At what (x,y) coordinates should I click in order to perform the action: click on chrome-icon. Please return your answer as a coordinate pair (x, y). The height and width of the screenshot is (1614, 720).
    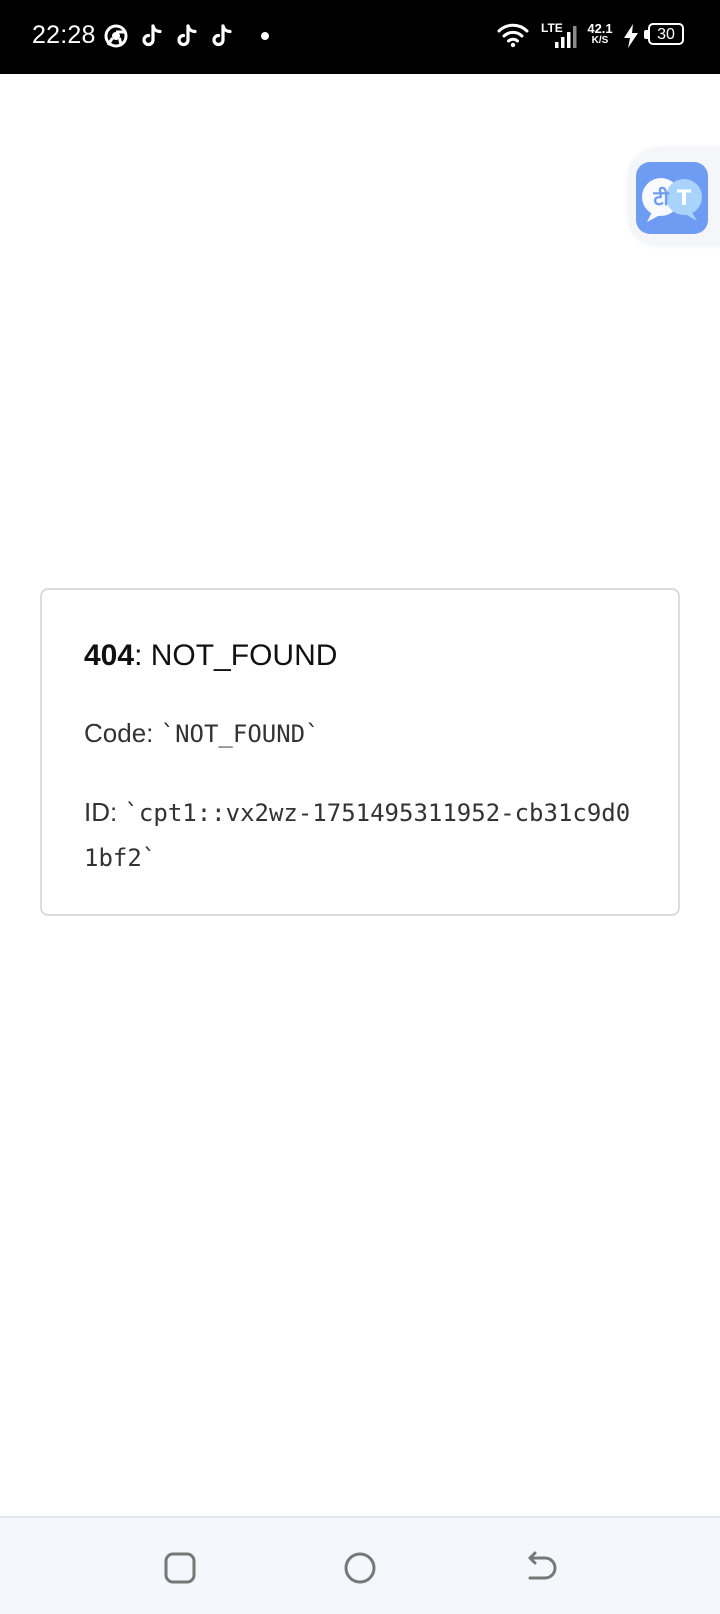
    Looking at the image, I should click on (116, 36).